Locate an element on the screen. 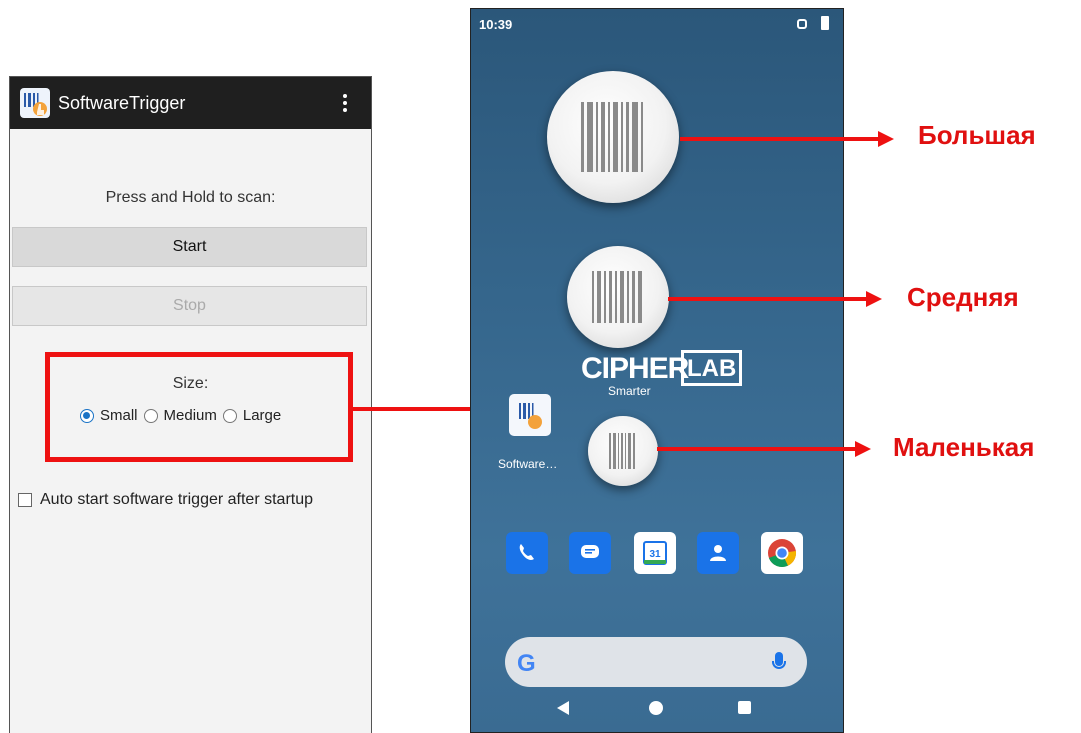 Image resolution: width=1081 pixels, height=733 pixels. status-bar: 10:39 is located at coordinates (657, 23).